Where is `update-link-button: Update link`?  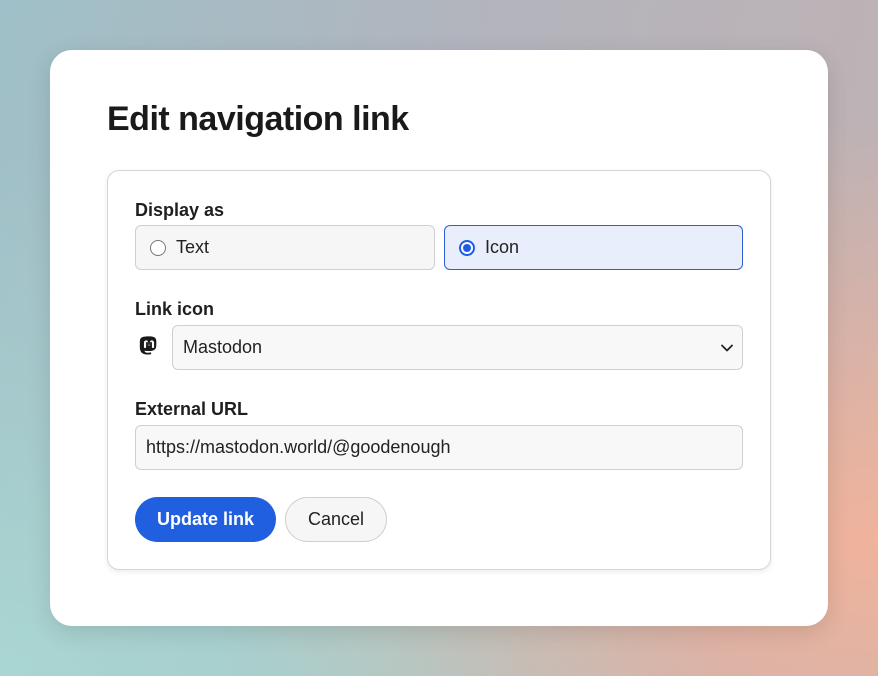
update-link-button: Update link is located at coordinates (205, 519).